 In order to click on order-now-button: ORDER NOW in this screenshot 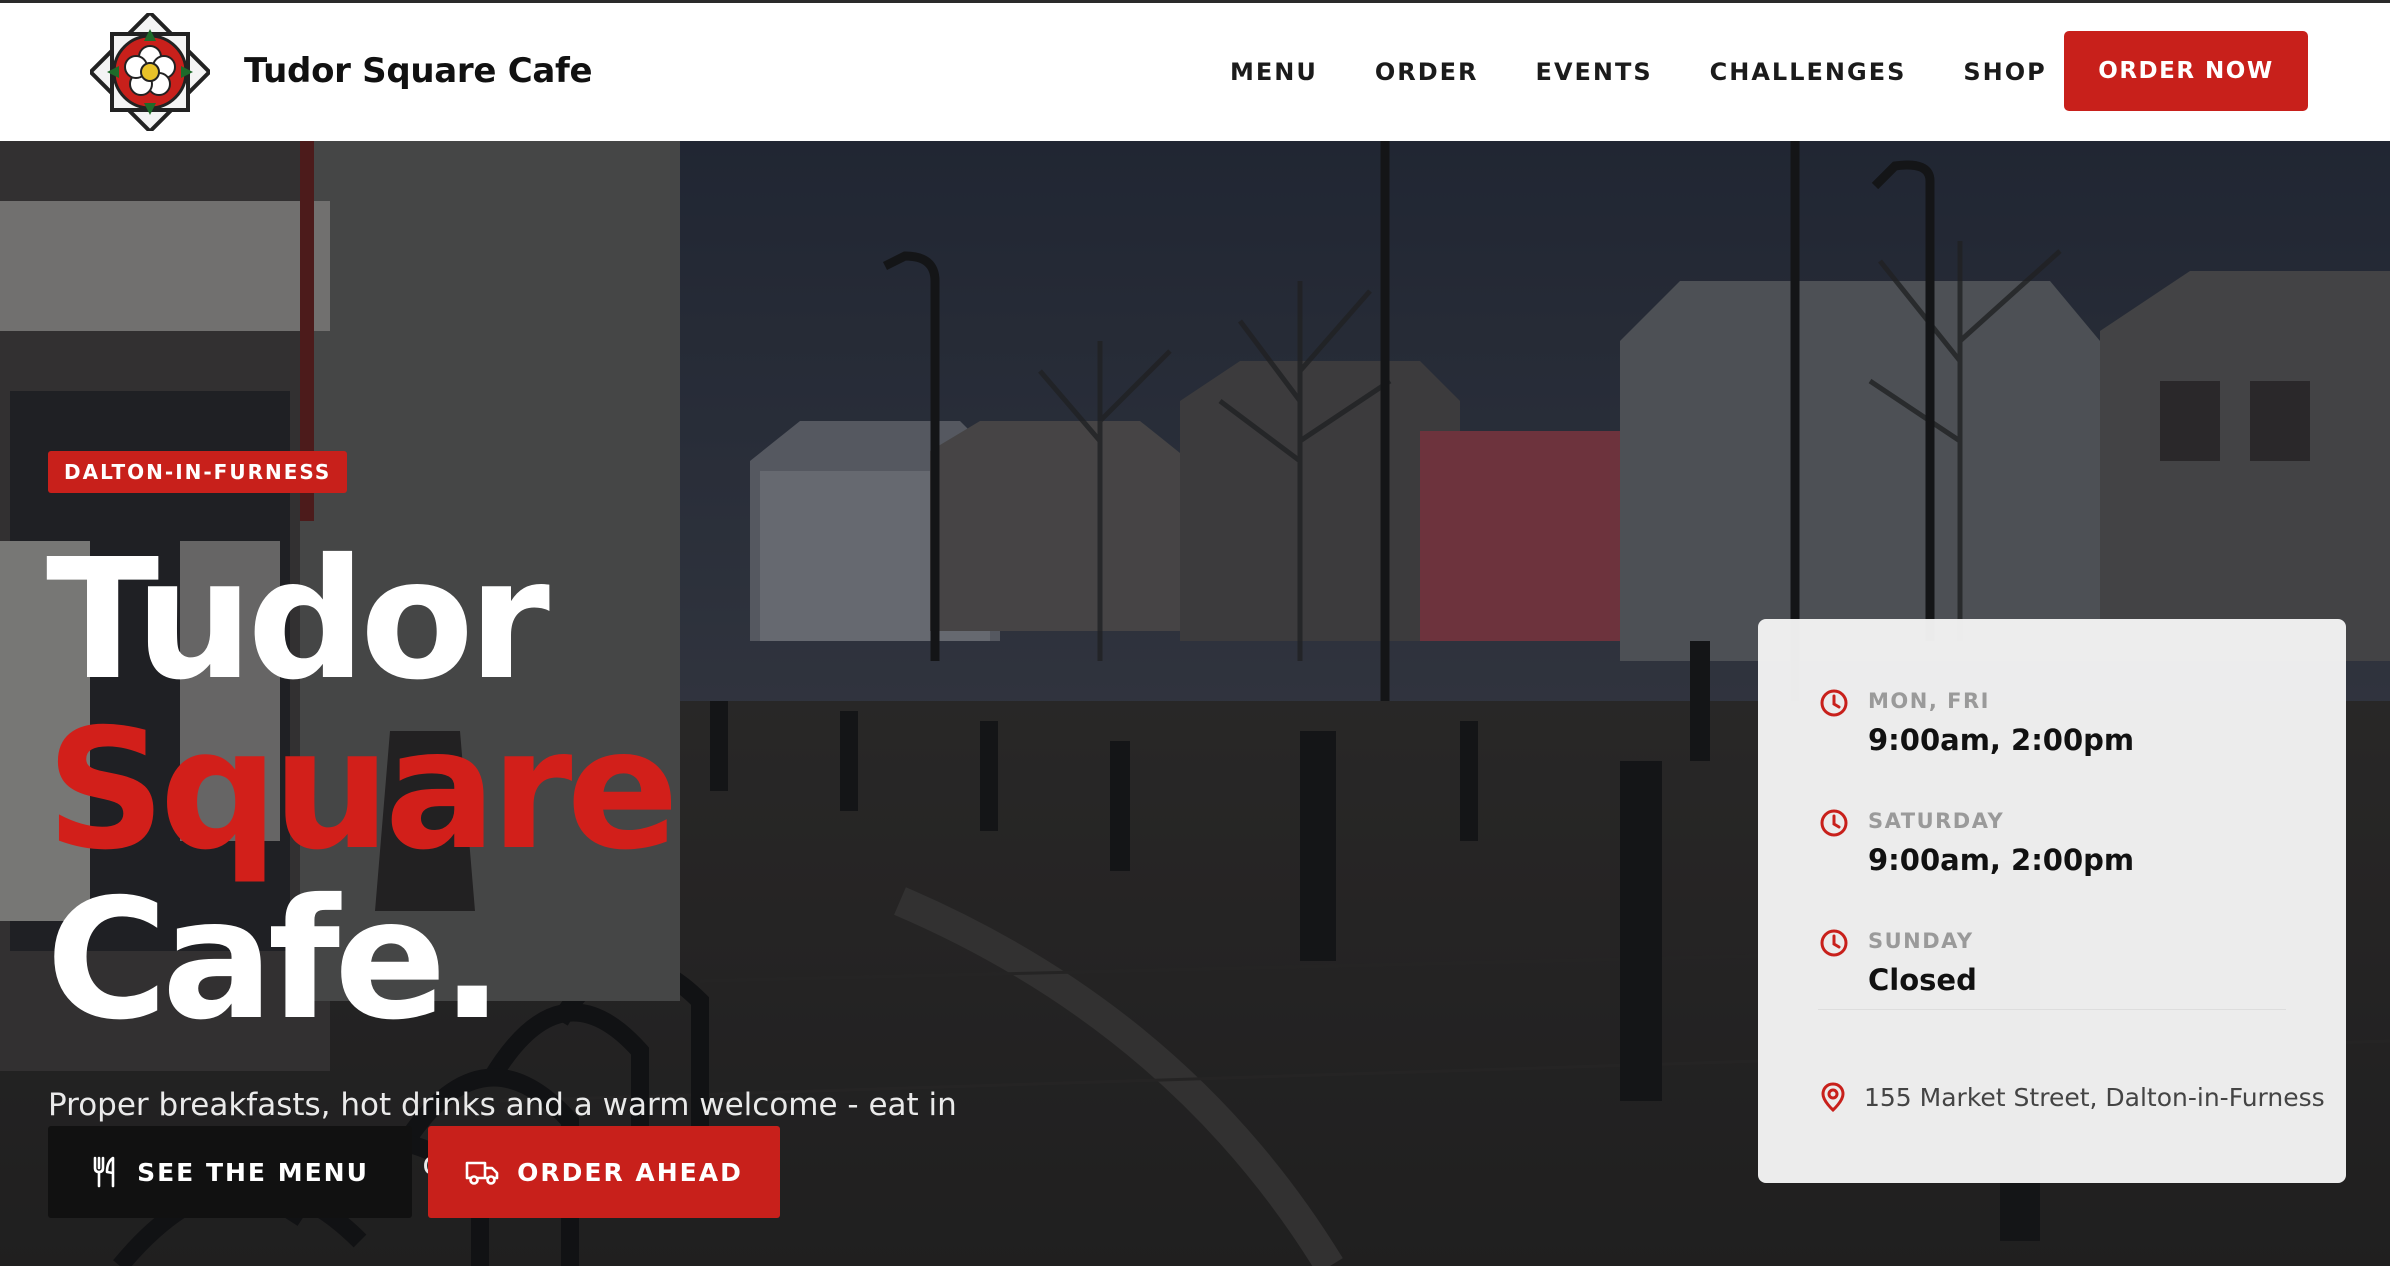, I will do `click(2186, 71)`.